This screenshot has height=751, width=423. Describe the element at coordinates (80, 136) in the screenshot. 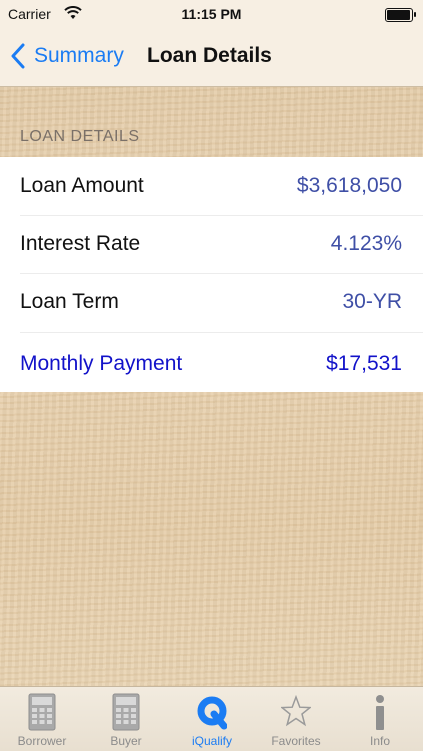

I see `section-header: LOAN DETAILS` at that location.